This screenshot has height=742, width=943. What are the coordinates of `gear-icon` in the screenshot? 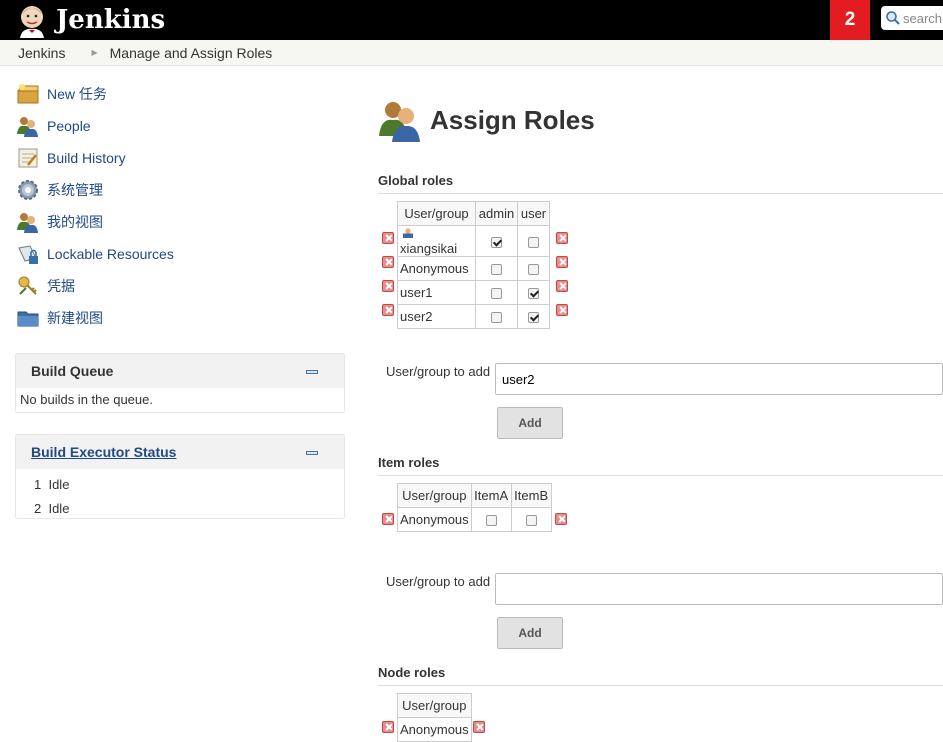 It's located at (28, 190).